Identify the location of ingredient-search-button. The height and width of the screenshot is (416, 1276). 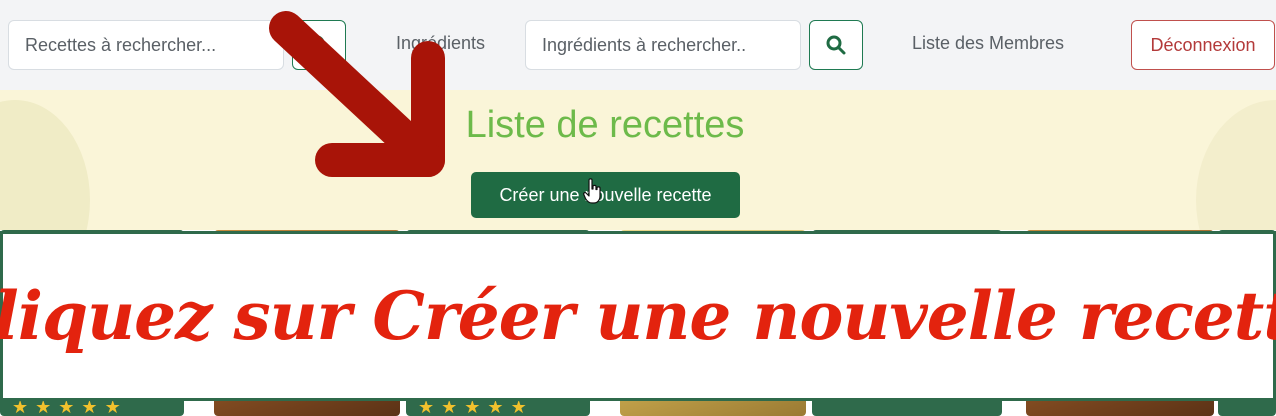
(836, 45).